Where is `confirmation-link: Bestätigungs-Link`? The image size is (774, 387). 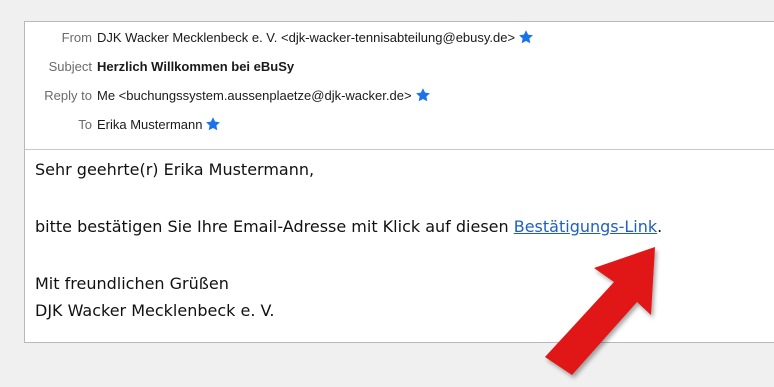 confirmation-link: Bestätigungs-Link is located at coordinates (585, 226).